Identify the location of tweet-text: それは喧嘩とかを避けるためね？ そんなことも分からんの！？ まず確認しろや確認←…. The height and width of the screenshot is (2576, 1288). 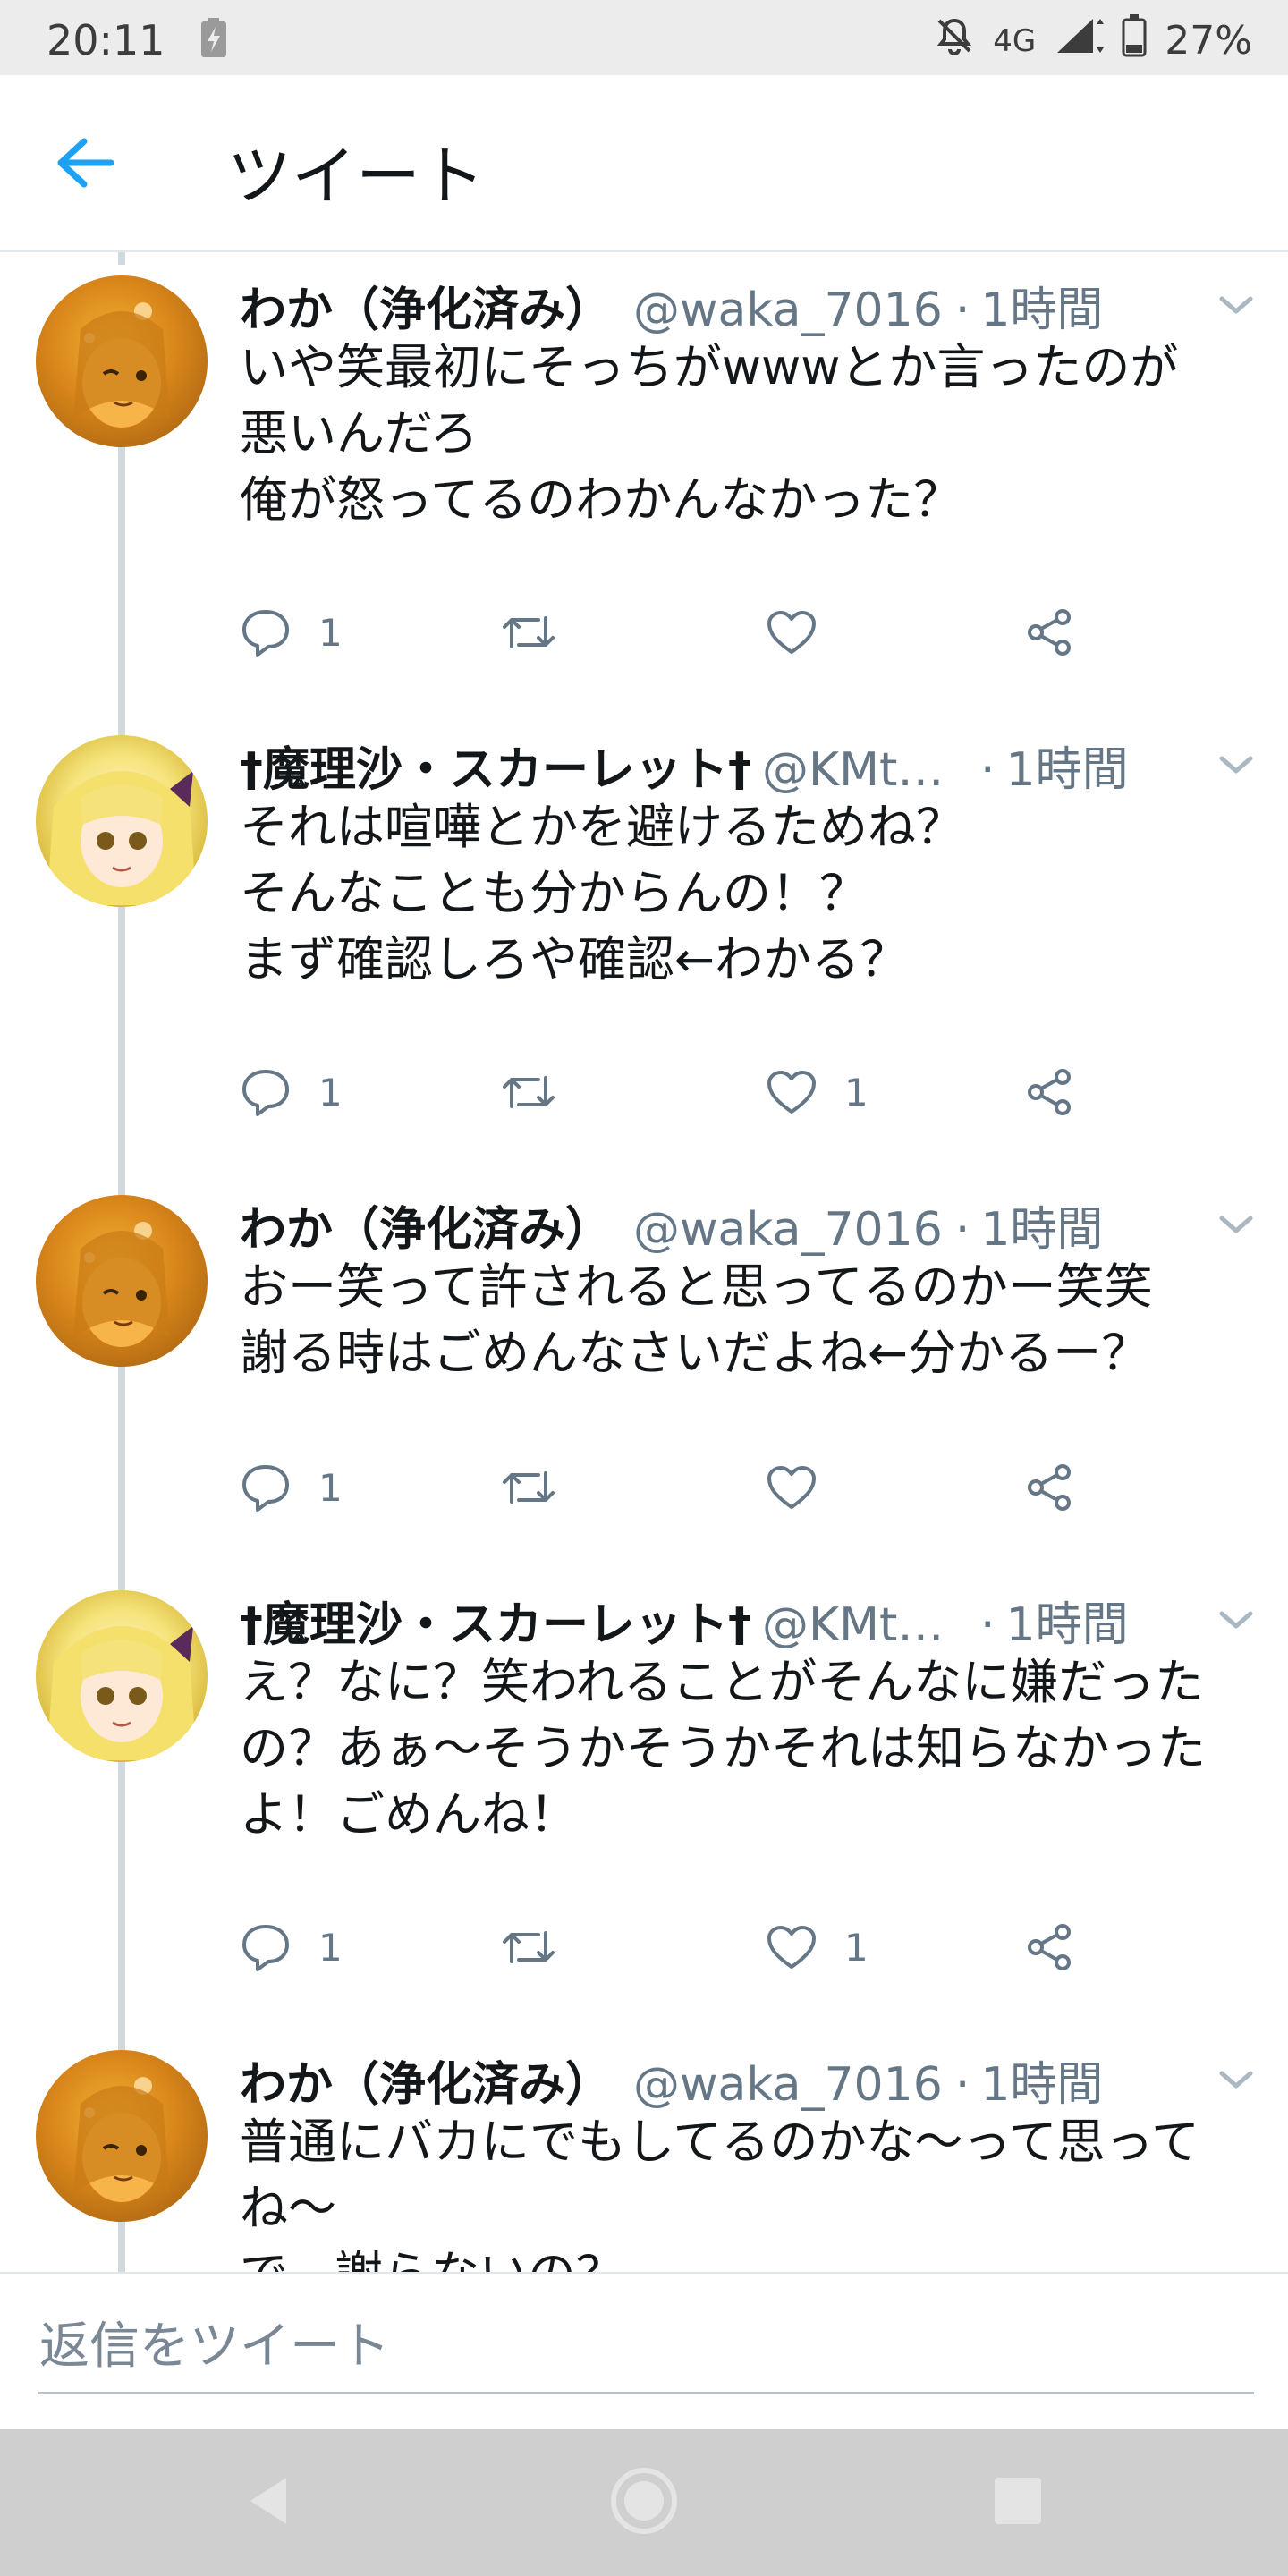
(602, 893).